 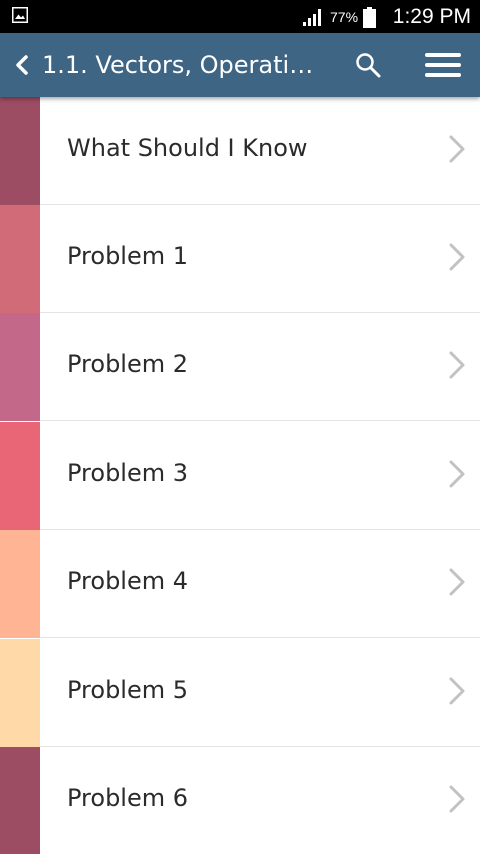 What do you see at coordinates (368, 65) in the screenshot?
I see `search-icon` at bounding box center [368, 65].